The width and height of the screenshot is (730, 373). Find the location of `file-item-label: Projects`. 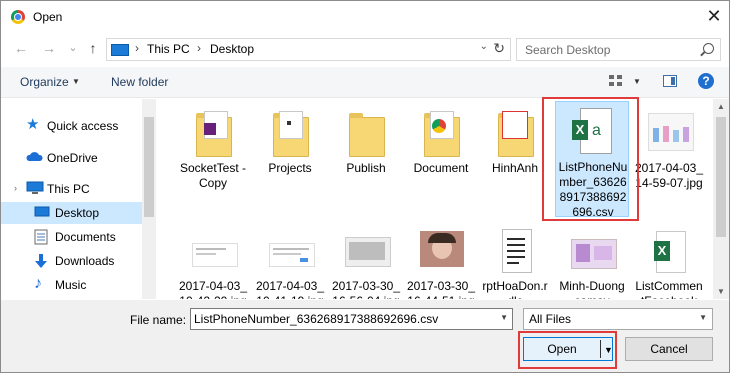

file-item-label: Projects is located at coordinates (290, 168).